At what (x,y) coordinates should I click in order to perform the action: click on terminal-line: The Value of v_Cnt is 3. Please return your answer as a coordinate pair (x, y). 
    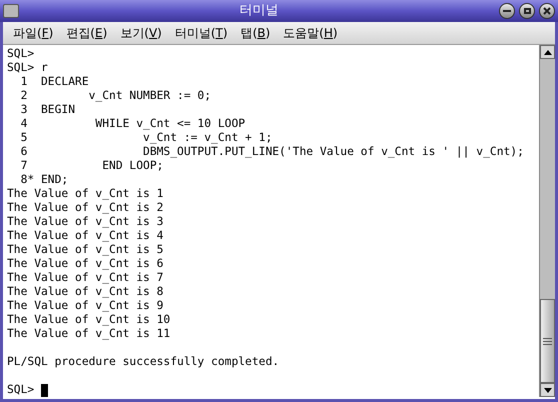
    Looking at the image, I should click on (85, 222).